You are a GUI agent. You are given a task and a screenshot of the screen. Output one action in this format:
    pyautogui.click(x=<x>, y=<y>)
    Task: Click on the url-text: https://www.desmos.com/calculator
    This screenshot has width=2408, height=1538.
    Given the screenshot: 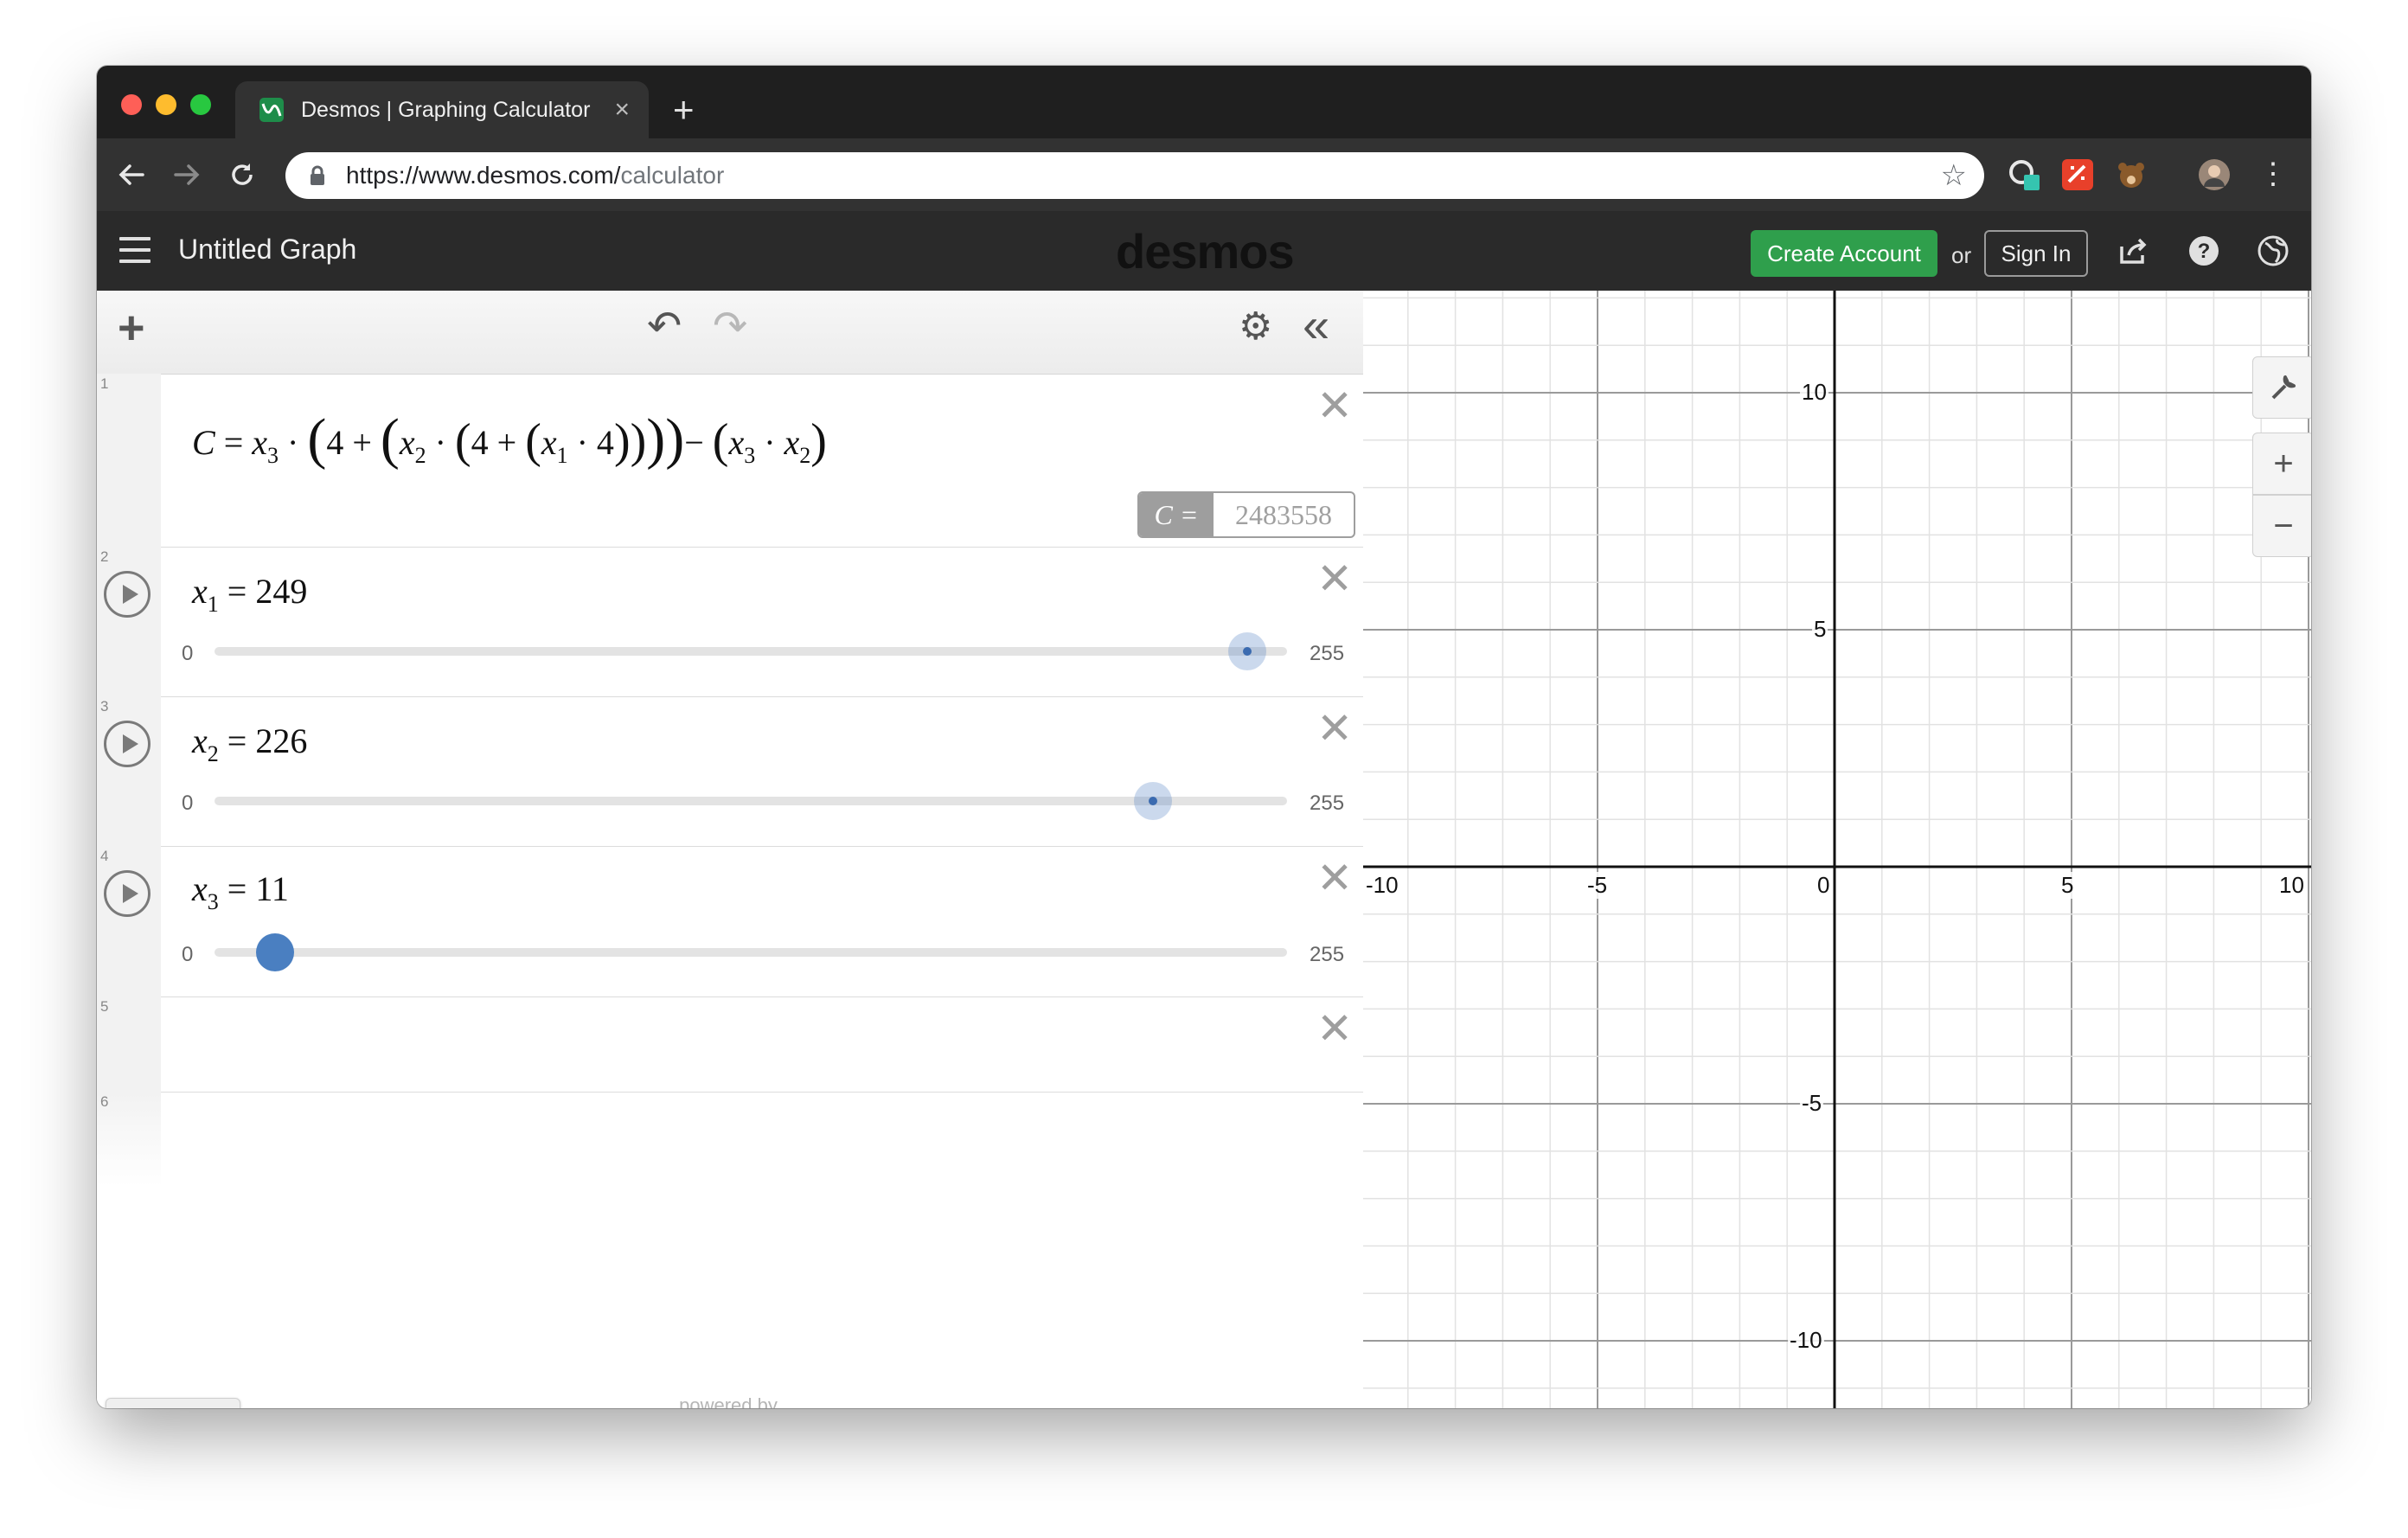 What is the action you would take?
    pyautogui.click(x=535, y=176)
    